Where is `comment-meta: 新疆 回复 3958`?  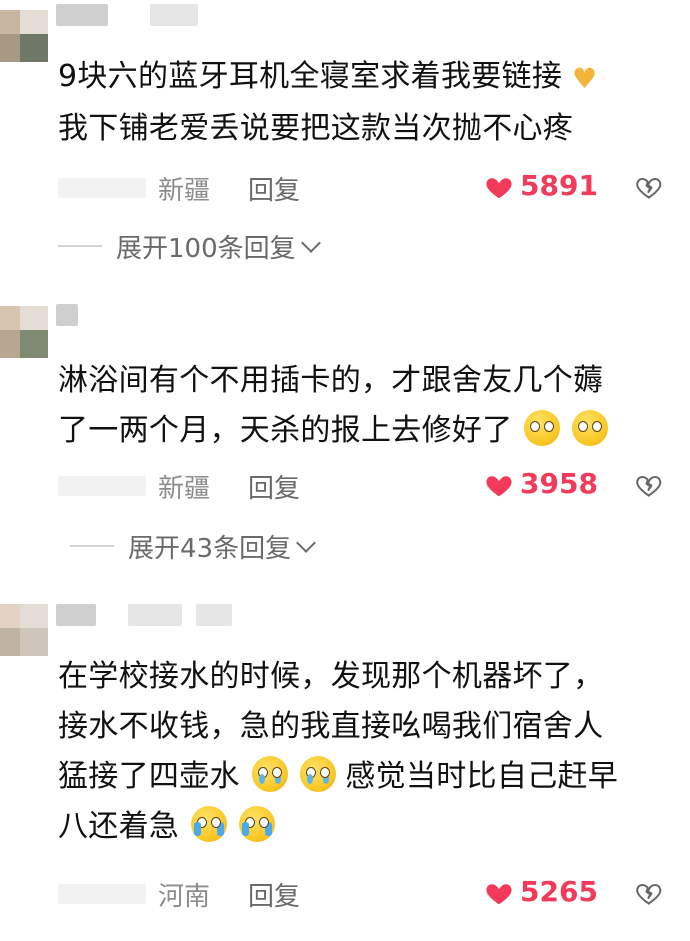
comment-meta: 新疆 回复 3958 is located at coordinates (363, 486).